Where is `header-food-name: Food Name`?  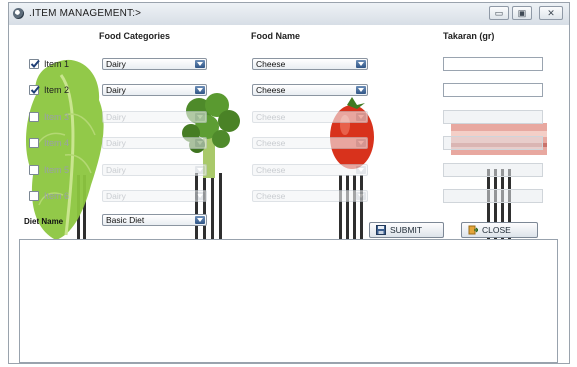 header-food-name: Food Name is located at coordinates (276, 36).